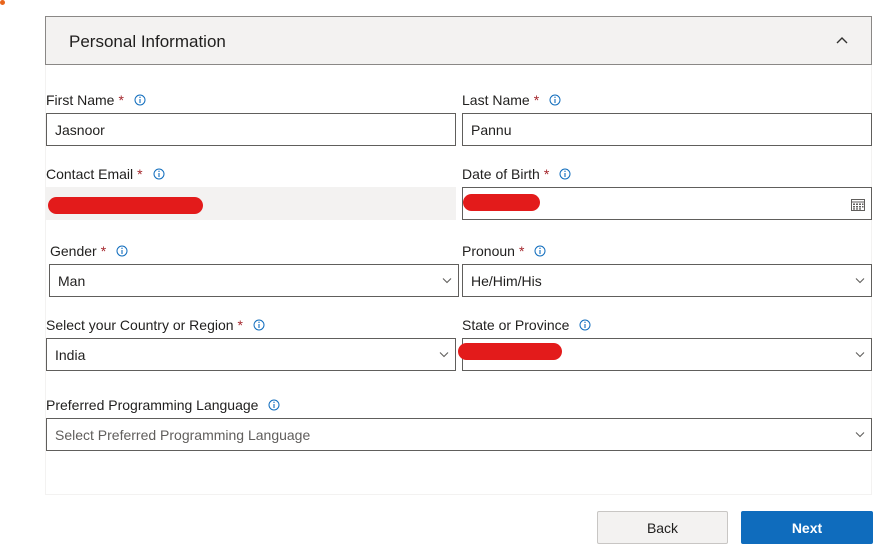 This screenshot has height=548, width=875. What do you see at coordinates (667, 280) in the screenshot?
I see `pronoun-select: He/Him/His` at bounding box center [667, 280].